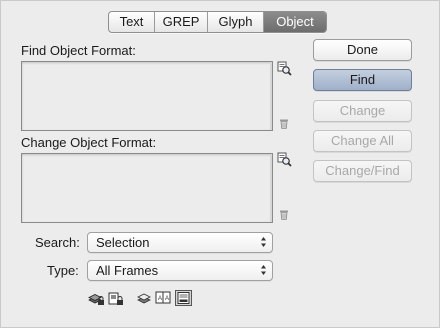  What do you see at coordinates (236, 22) in the screenshot?
I see `tab-glyph: Glyph` at bounding box center [236, 22].